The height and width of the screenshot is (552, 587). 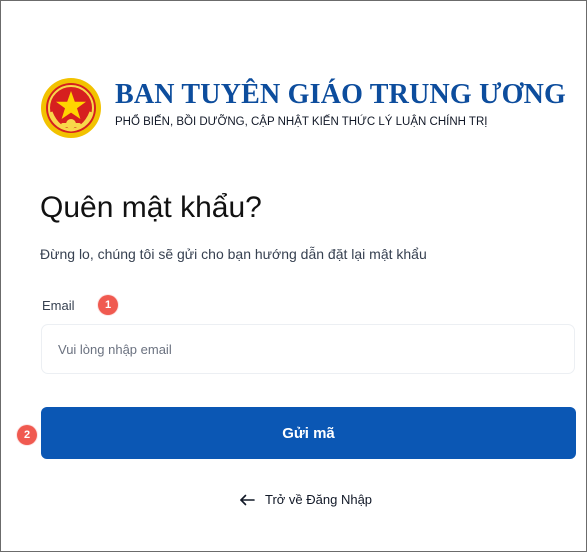 I want to click on organization-title: BAN TUYÊN GIÁO TRUNG ƯƠNG, so click(x=340, y=94).